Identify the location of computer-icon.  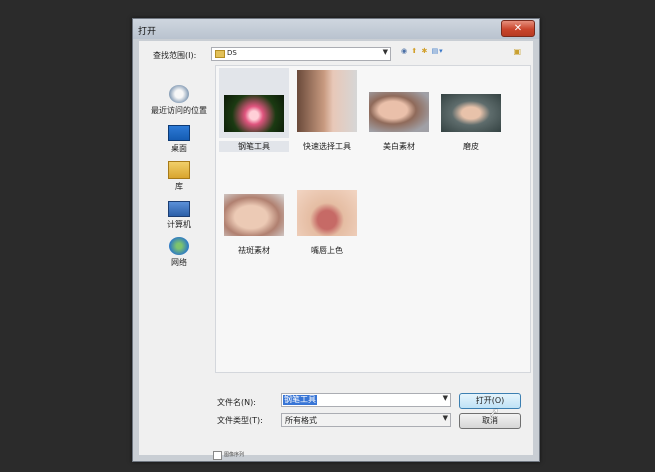
(179, 209).